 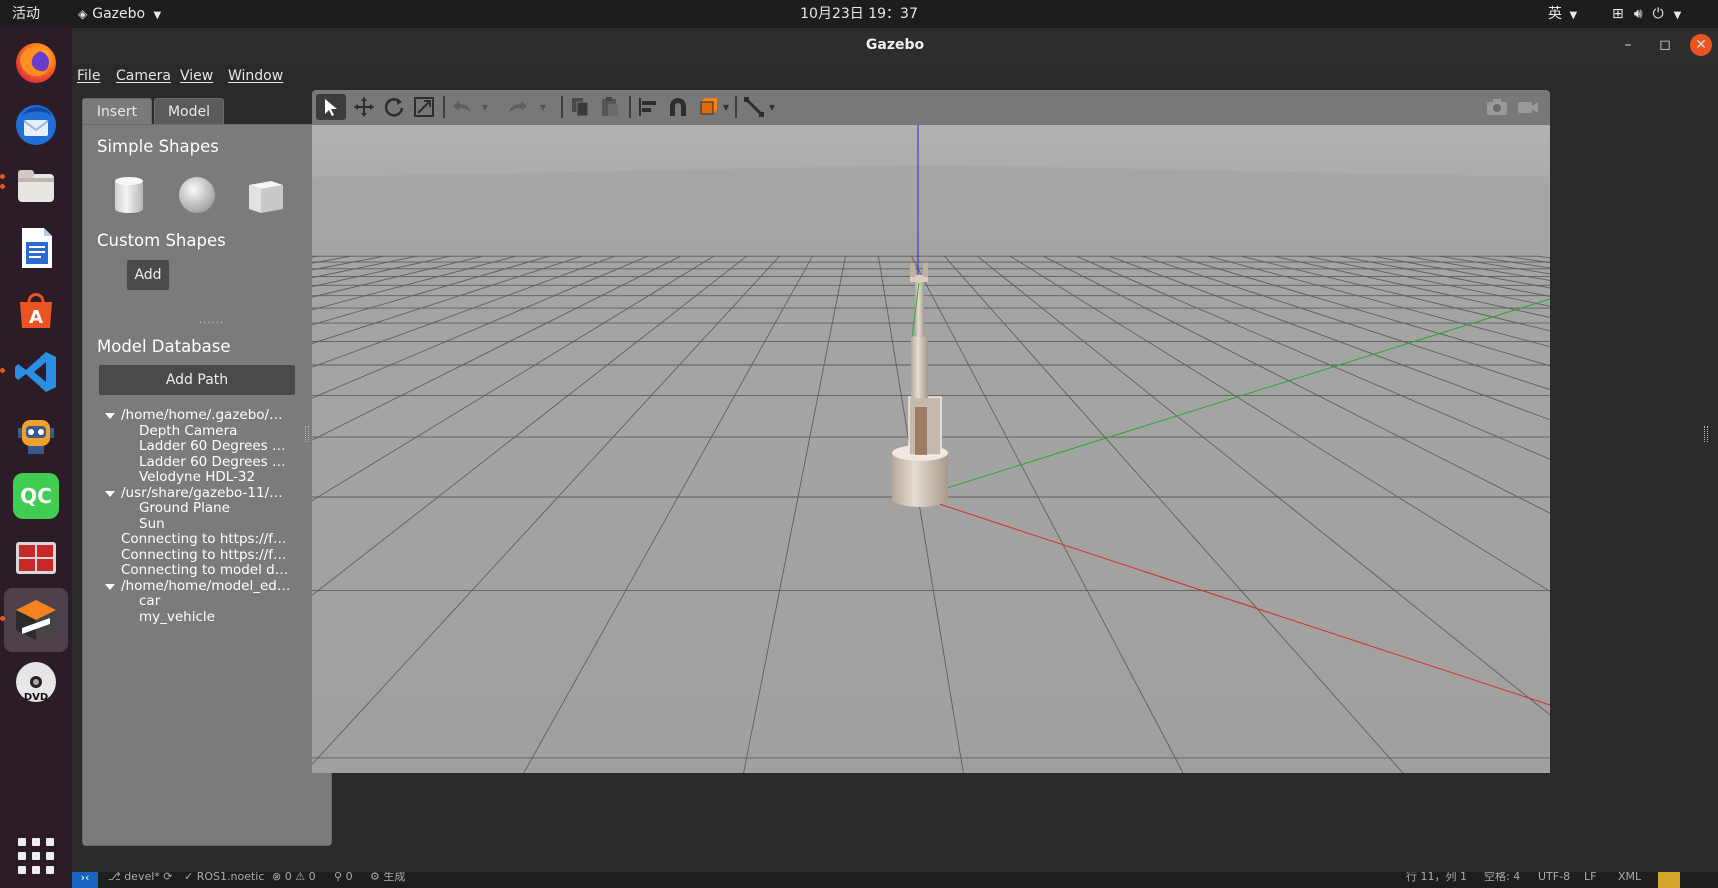 What do you see at coordinates (1706, 434) in the screenshot?
I see `right-splitter-handle` at bounding box center [1706, 434].